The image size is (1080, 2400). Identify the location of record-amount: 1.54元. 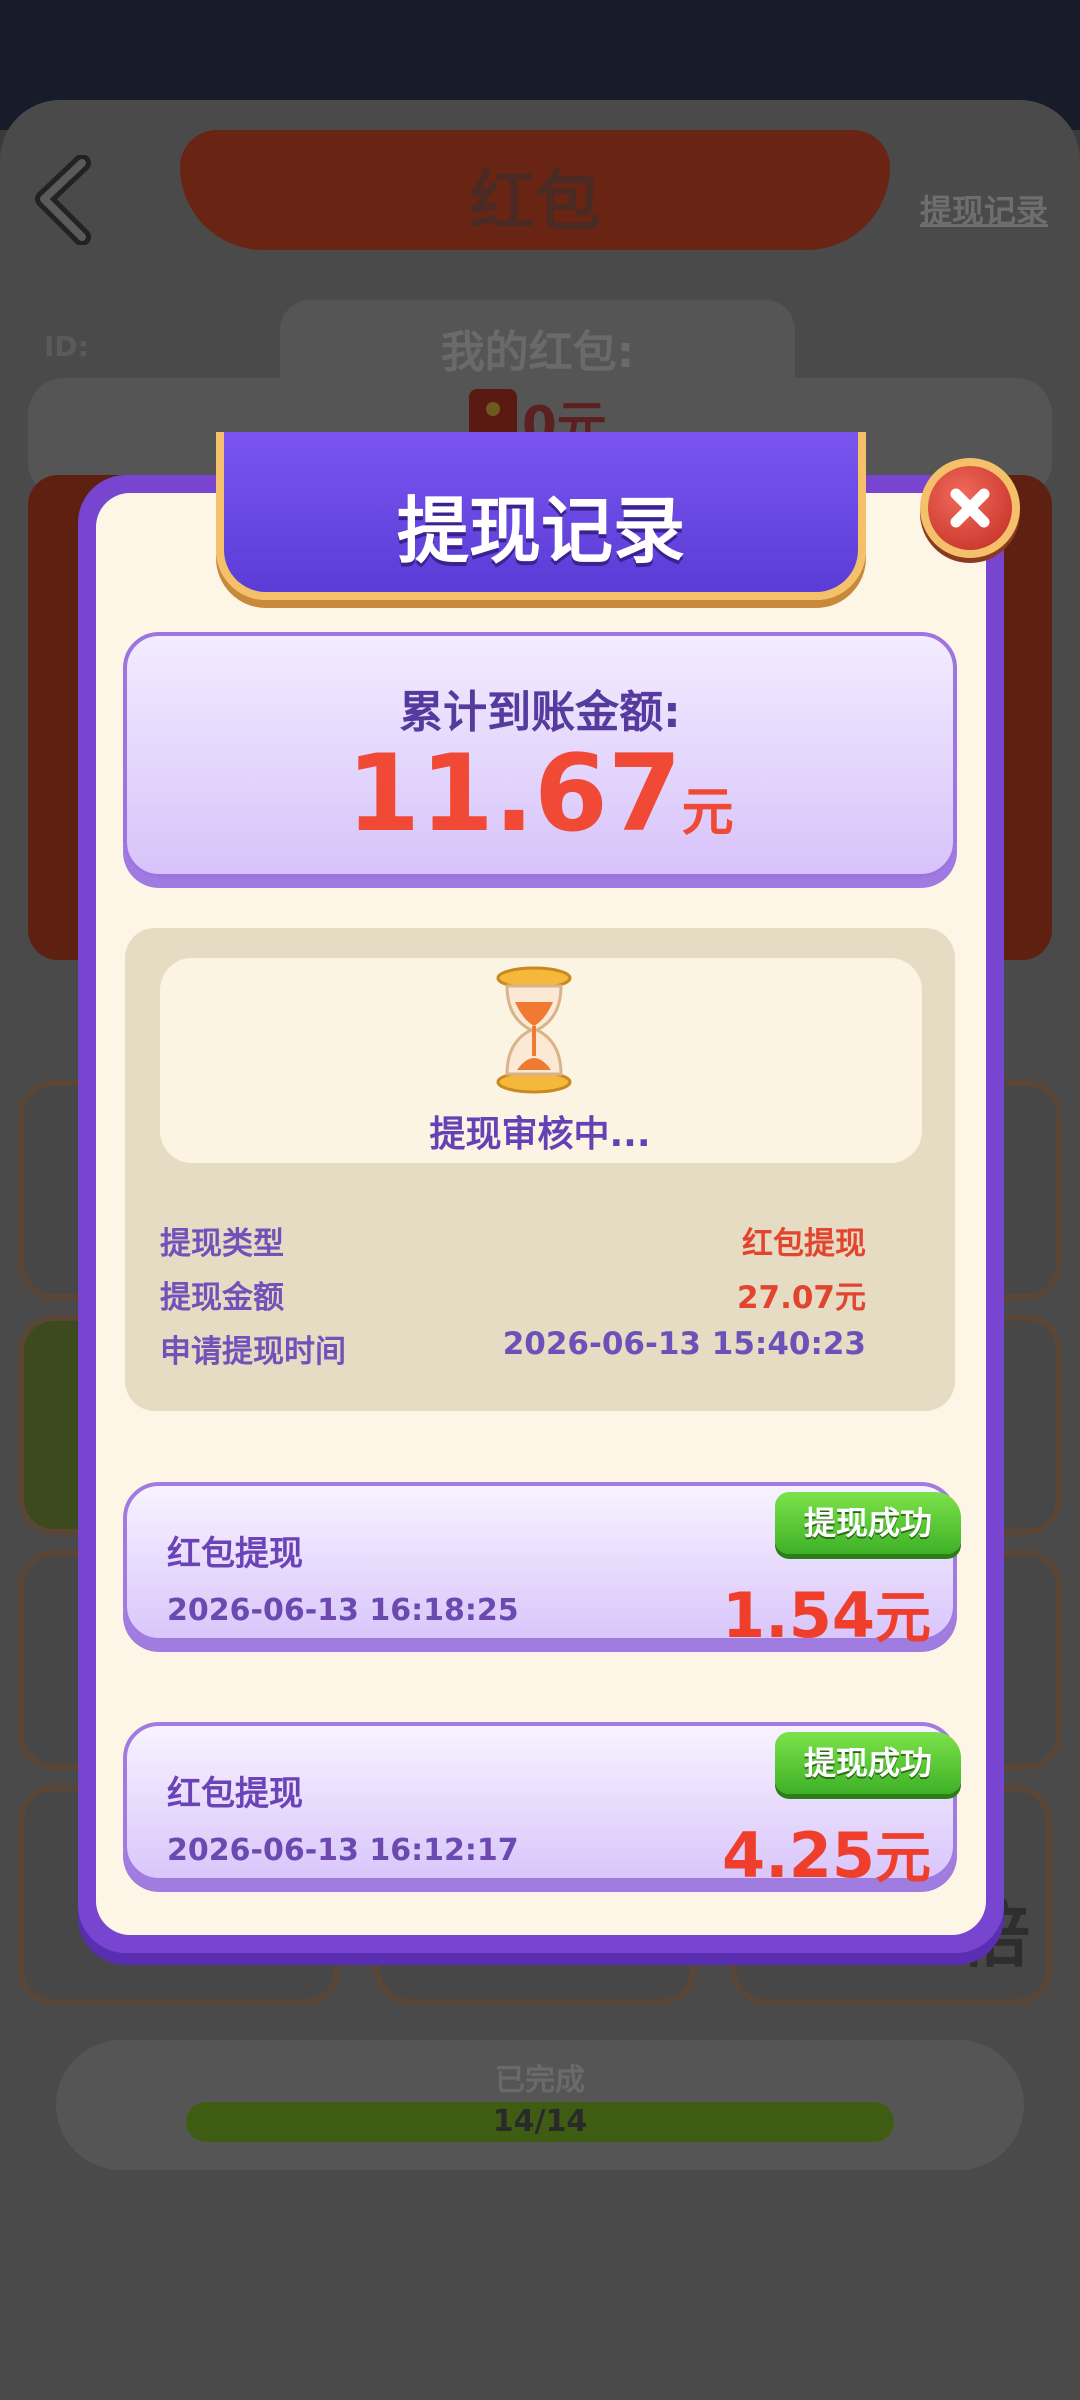
(826, 1613).